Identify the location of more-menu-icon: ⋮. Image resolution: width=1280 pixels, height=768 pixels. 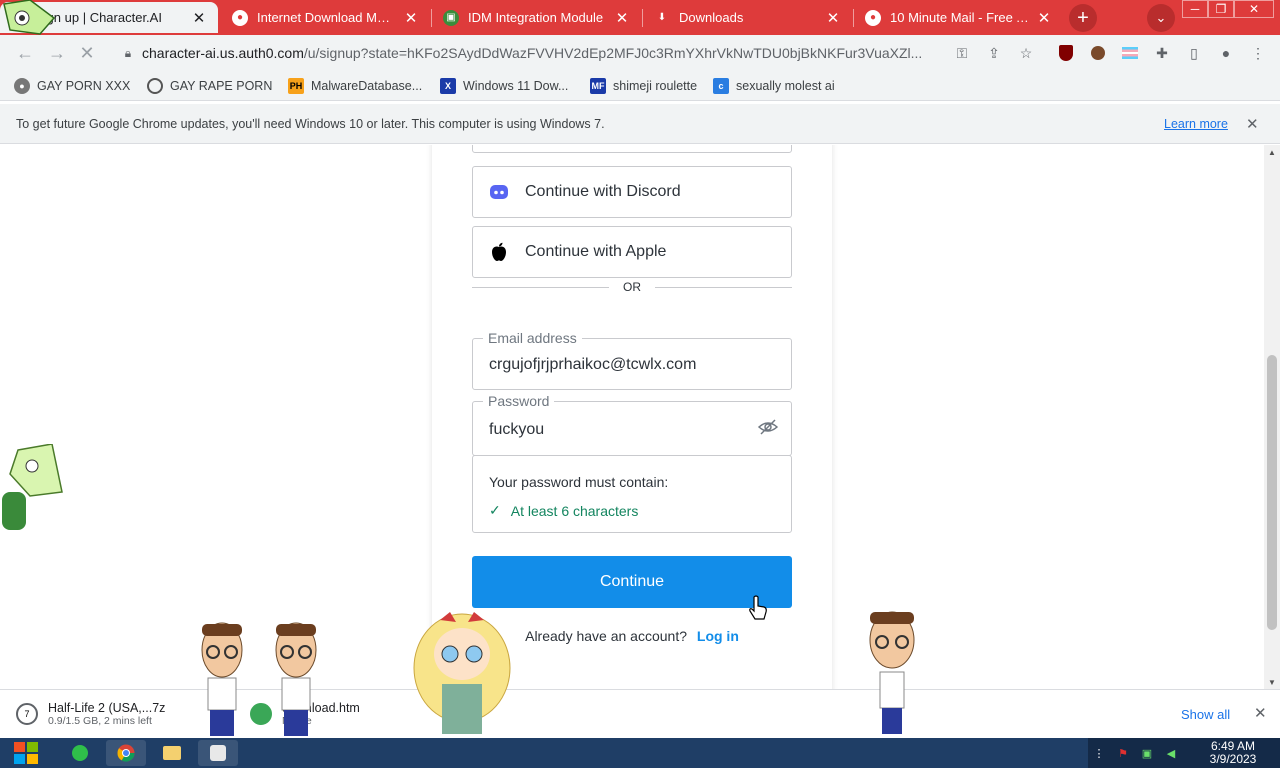
(1258, 53).